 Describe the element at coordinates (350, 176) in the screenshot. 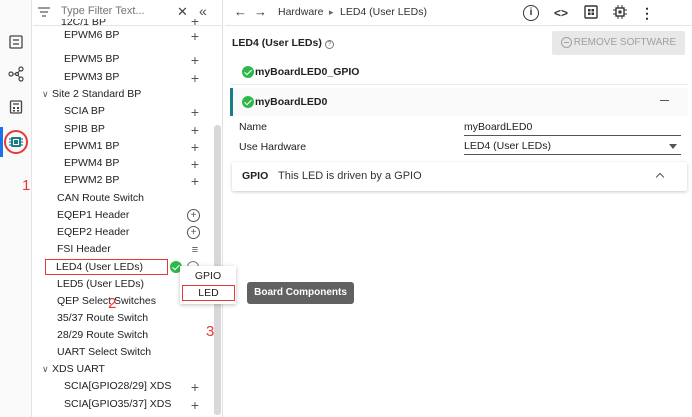

I see `gpio-section-desc: This LED is driven by a GPIO` at that location.